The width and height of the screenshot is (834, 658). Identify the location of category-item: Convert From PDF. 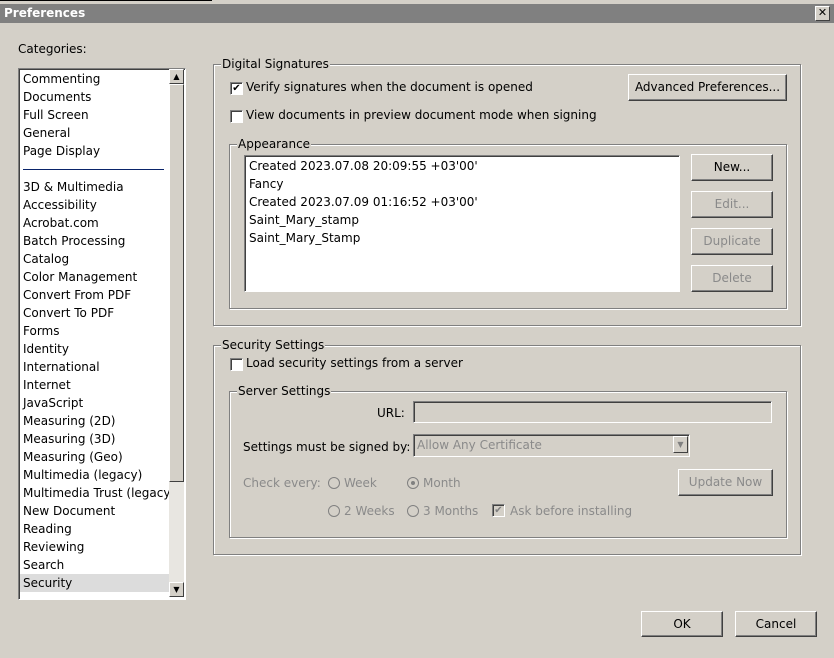
(77, 295).